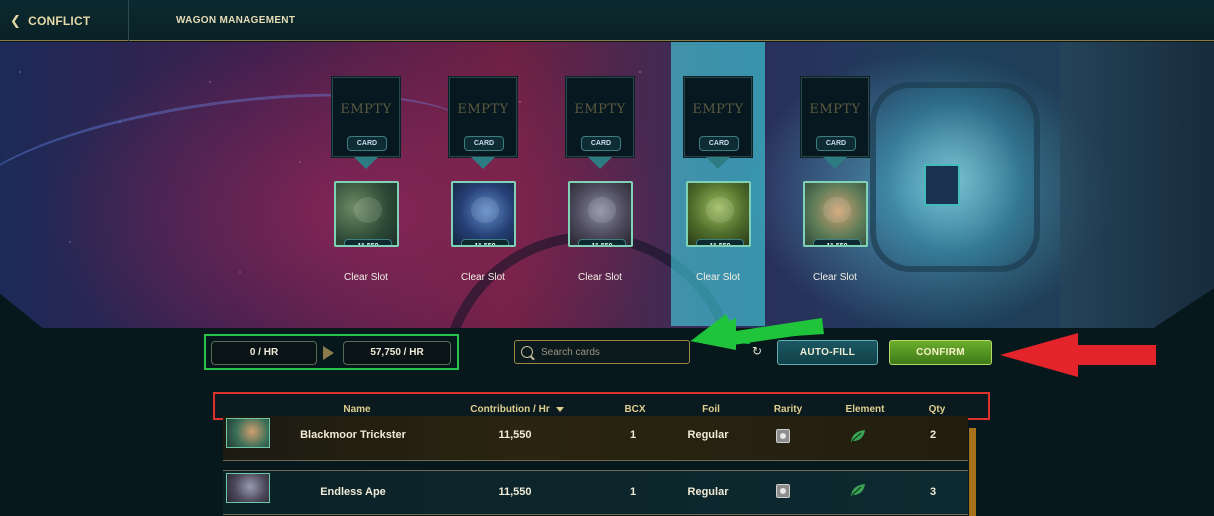 The width and height of the screenshot is (1214, 516). What do you see at coordinates (353, 492) in the screenshot?
I see `card-name: Endless Ape` at bounding box center [353, 492].